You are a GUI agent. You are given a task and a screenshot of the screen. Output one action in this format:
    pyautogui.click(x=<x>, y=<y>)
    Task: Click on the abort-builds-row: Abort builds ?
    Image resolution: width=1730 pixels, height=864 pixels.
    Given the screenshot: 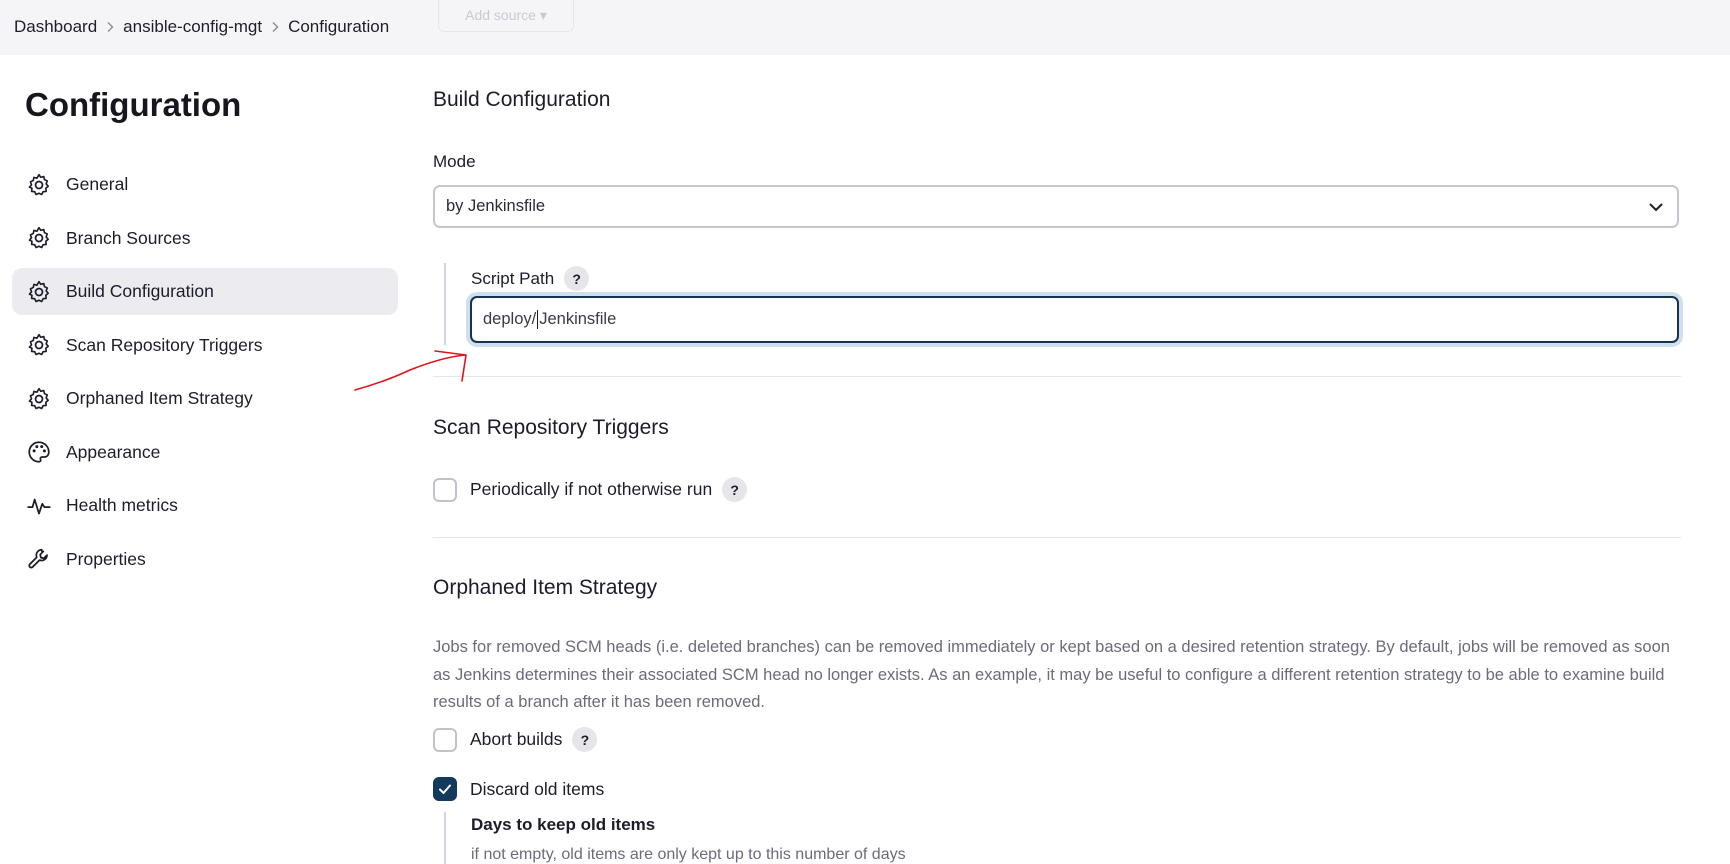 What is the action you would take?
    pyautogui.click(x=515, y=739)
    